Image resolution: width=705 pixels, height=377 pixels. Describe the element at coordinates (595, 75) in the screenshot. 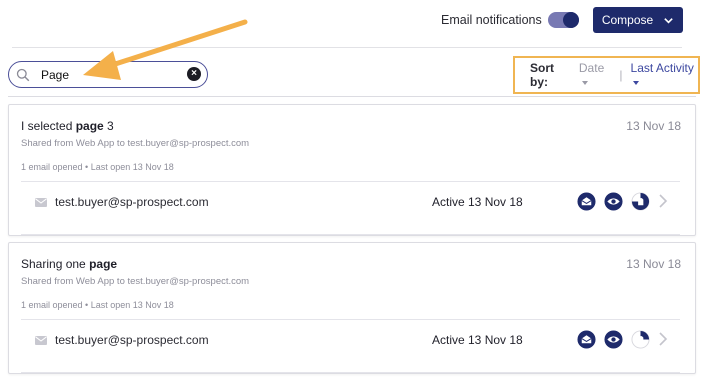

I see `sort-option-date: Date` at that location.